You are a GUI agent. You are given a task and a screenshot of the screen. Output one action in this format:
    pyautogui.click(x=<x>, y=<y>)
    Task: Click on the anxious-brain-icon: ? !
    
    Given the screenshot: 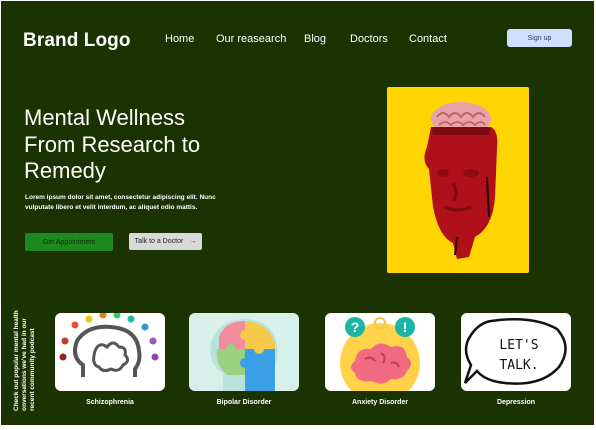 What is the action you would take?
    pyautogui.click(x=380, y=354)
    